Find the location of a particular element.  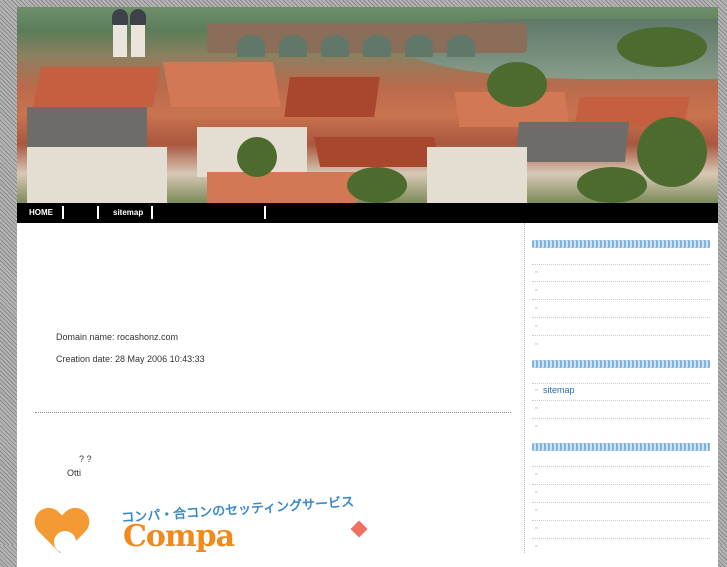

nav-home-link: HOME is located at coordinates (41, 213).